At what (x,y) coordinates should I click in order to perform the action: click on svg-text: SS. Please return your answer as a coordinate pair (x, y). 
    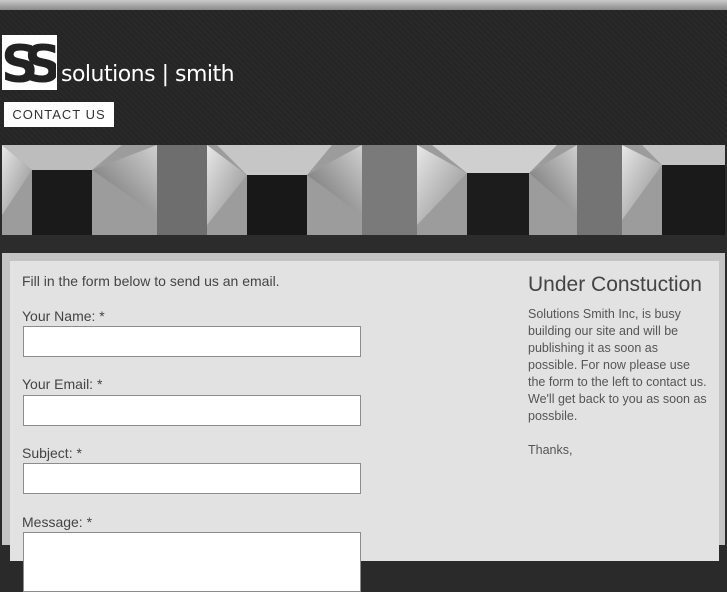
    Looking at the image, I should click on (29, 62).